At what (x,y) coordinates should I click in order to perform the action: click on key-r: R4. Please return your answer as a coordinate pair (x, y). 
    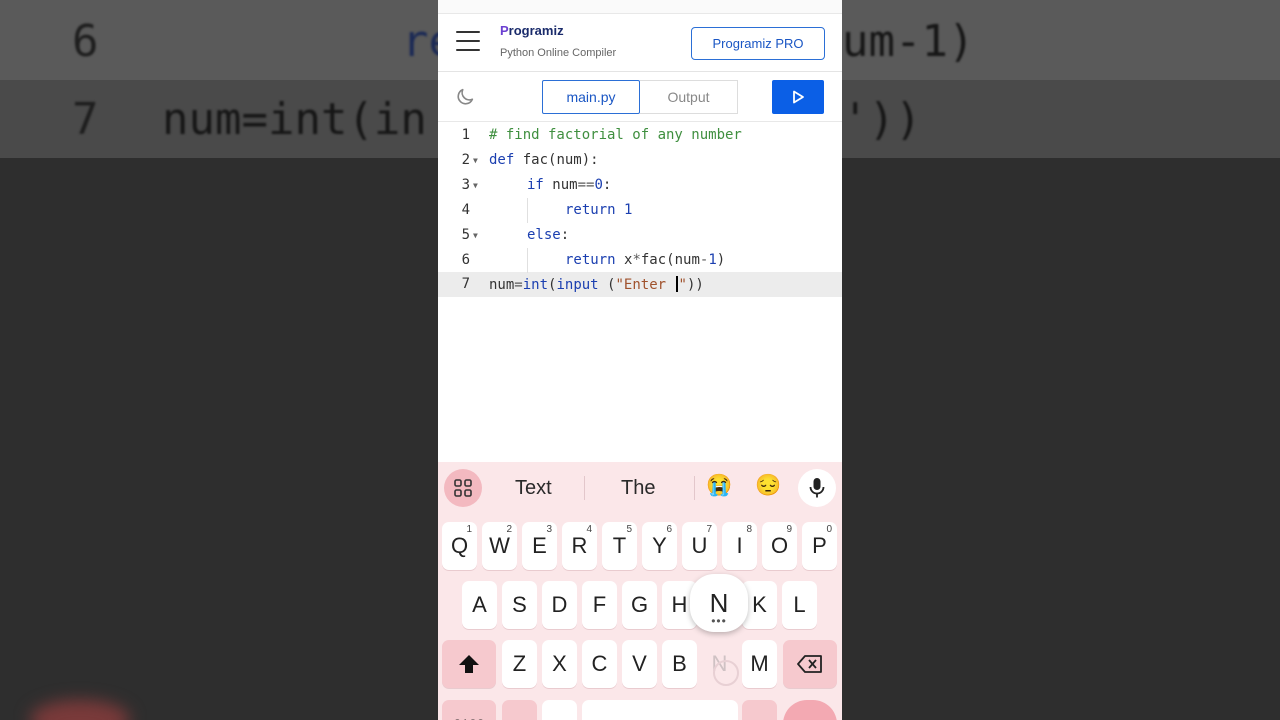
    Looking at the image, I should click on (579, 546).